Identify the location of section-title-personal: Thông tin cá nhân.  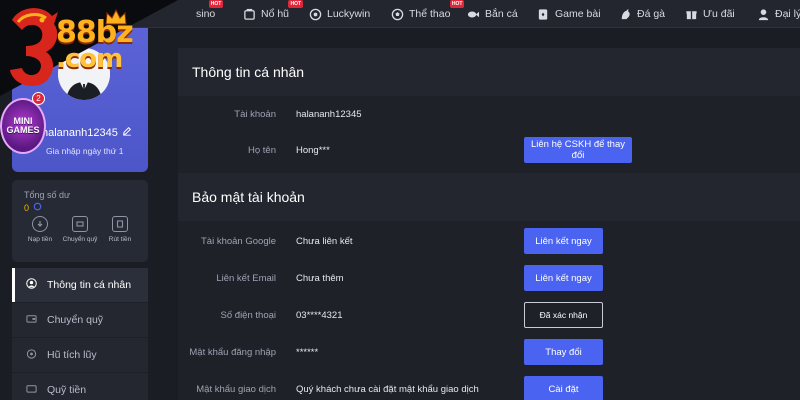
(489, 72).